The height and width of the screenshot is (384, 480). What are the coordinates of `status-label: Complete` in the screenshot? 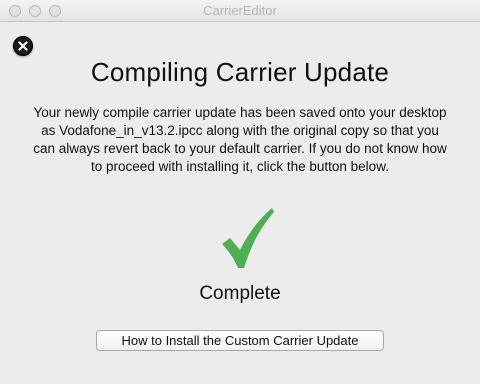 It's located at (240, 293).